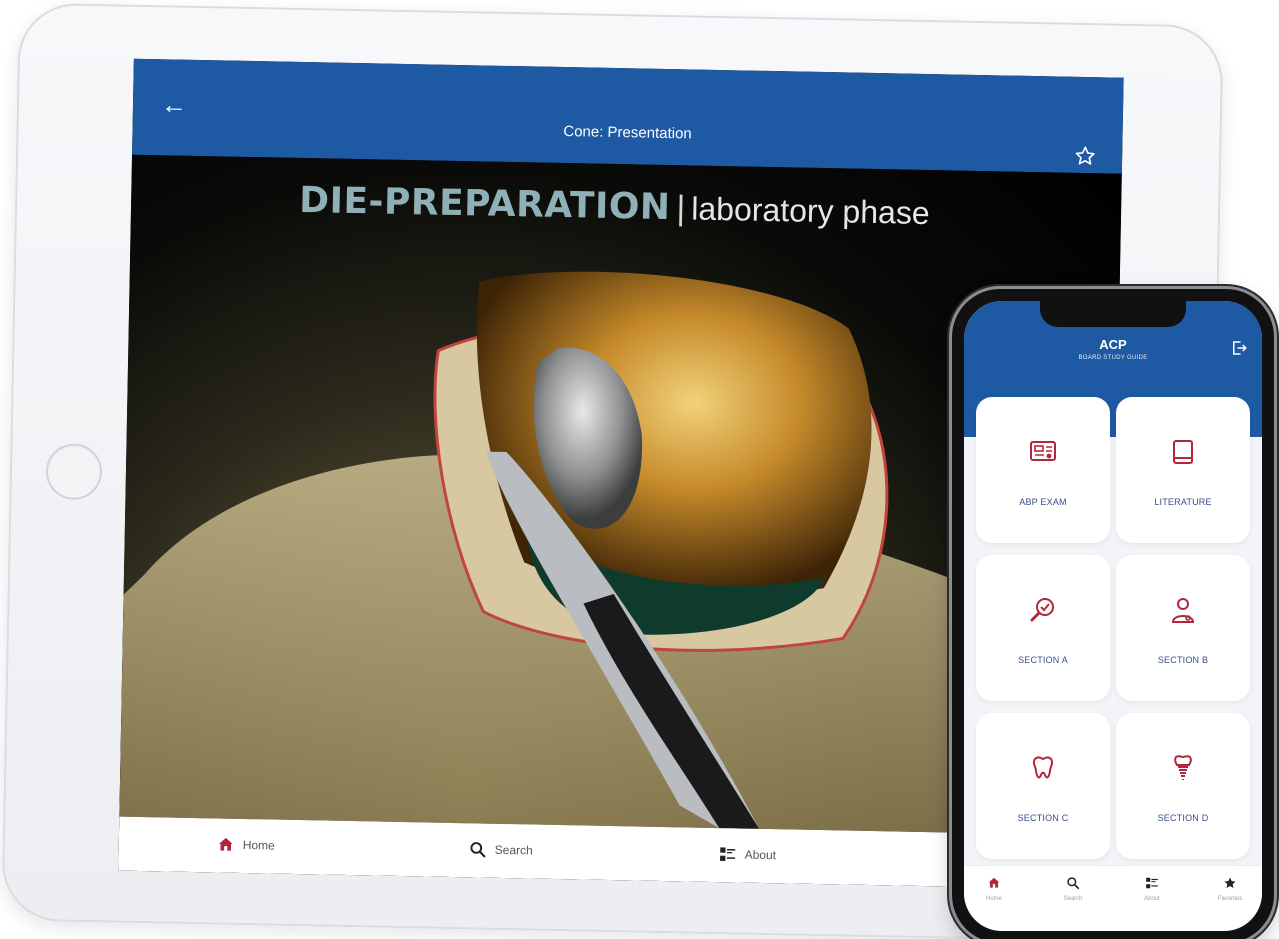 This screenshot has width=1279, height=939. Describe the element at coordinates (1043, 660) in the screenshot. I see `card-section-a-label: SECTION A` at that location.